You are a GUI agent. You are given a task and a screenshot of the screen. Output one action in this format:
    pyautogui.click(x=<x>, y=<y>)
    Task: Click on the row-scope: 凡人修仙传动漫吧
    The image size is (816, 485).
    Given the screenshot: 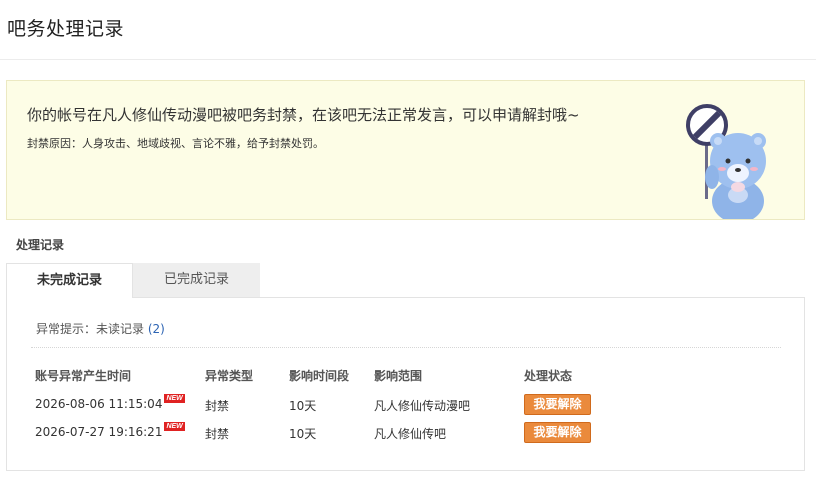 What is the action you would take?
    pyautogui.click(x=422, y=406)
    